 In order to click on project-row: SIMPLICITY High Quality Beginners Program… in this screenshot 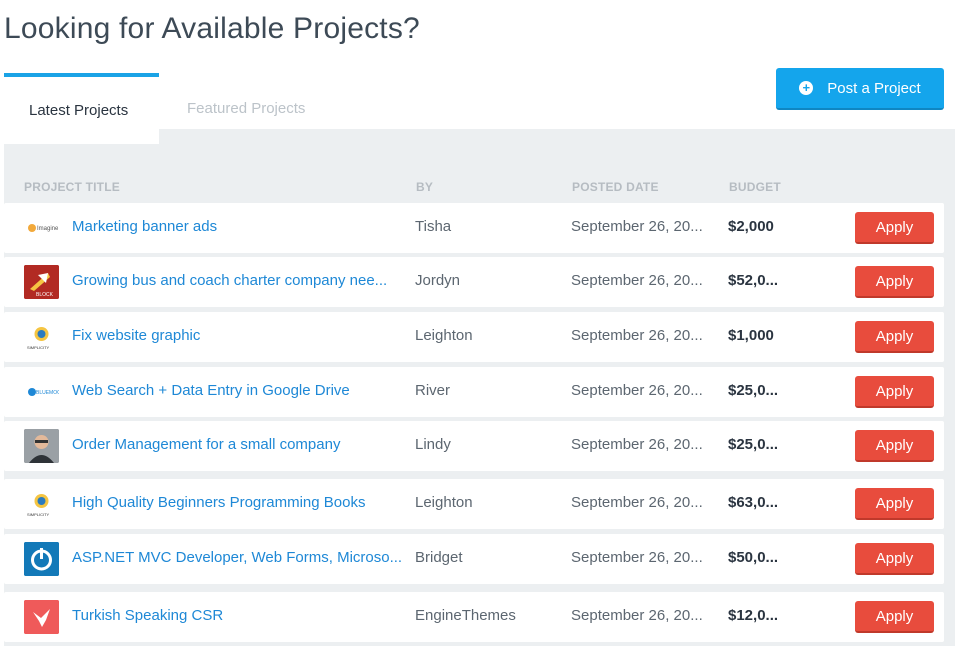, I will do `click(474, 504)`.